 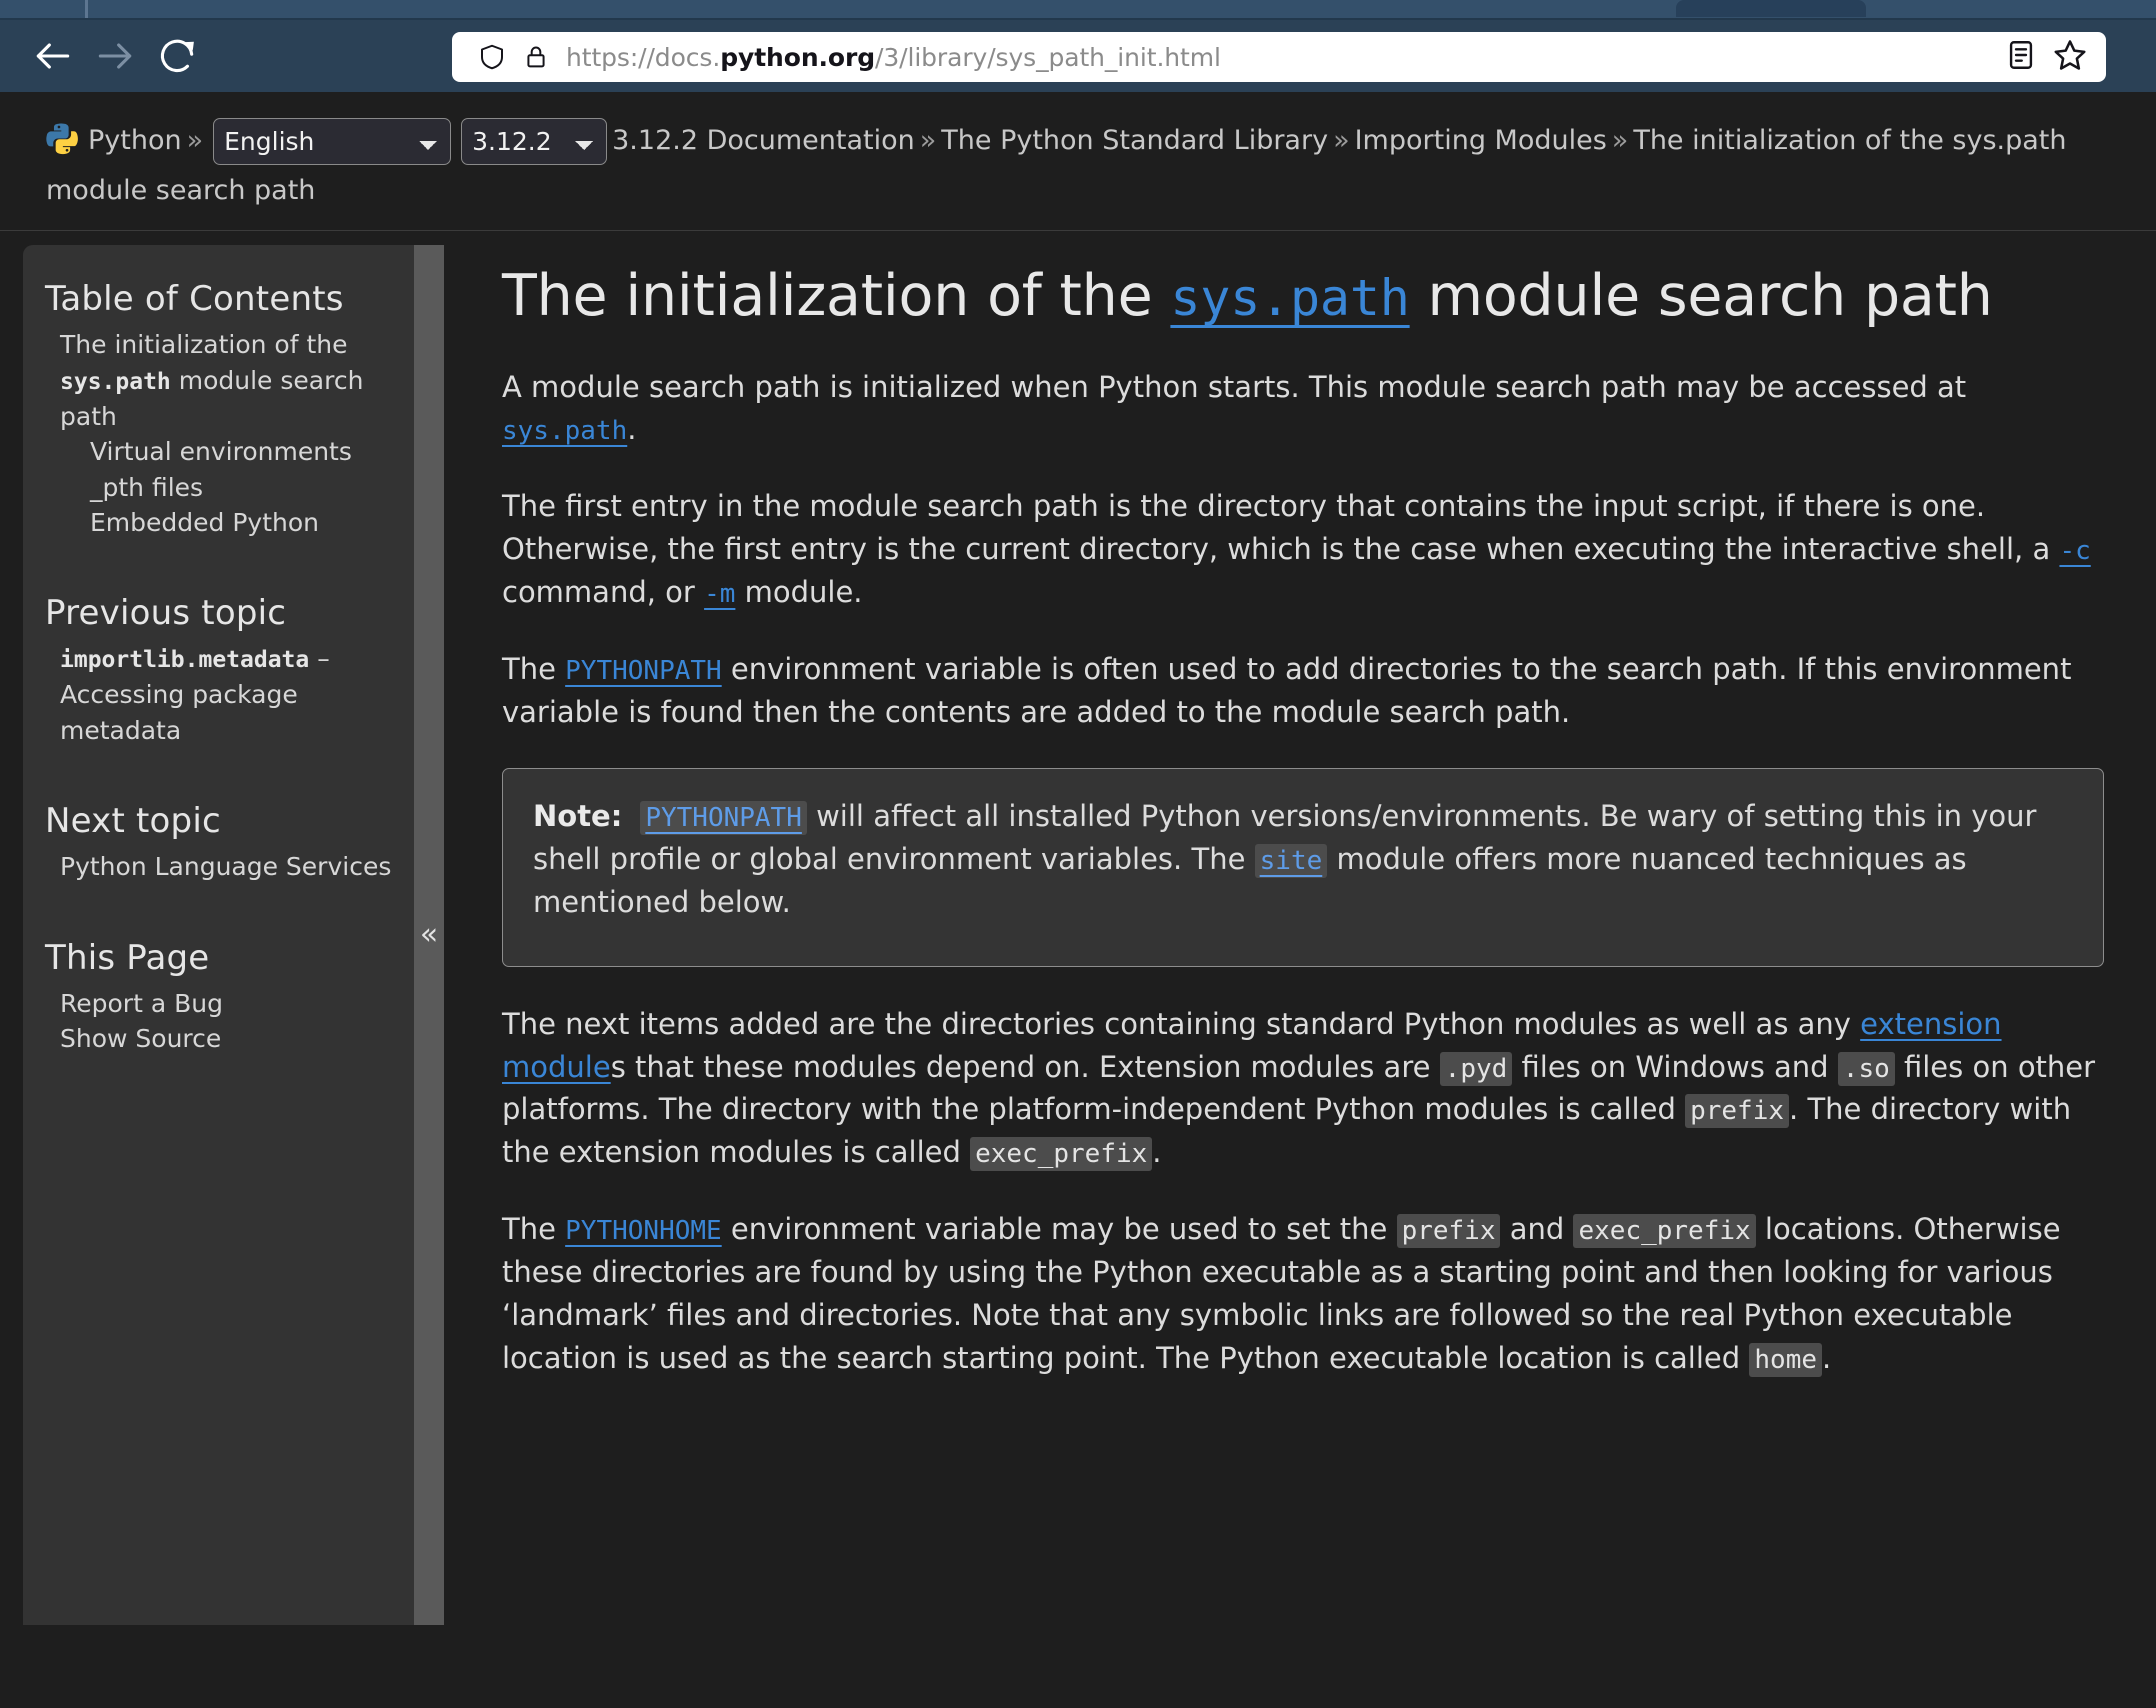 What do you see at coordinates (1701, 296) in the screenshot?
I see `page-title-post: module search path` at bounding box center [1701, 296].